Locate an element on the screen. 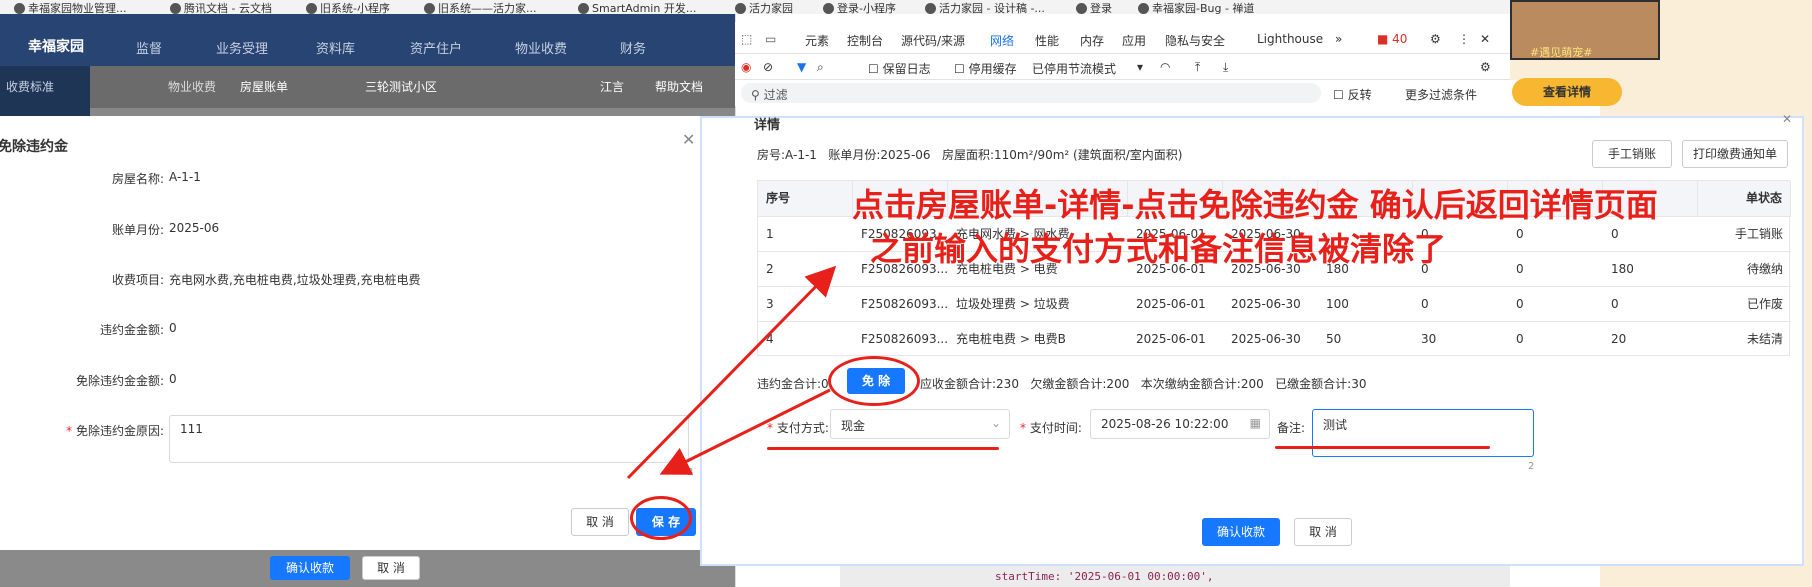  arrow-to-save is located at coordinates (745, 431).